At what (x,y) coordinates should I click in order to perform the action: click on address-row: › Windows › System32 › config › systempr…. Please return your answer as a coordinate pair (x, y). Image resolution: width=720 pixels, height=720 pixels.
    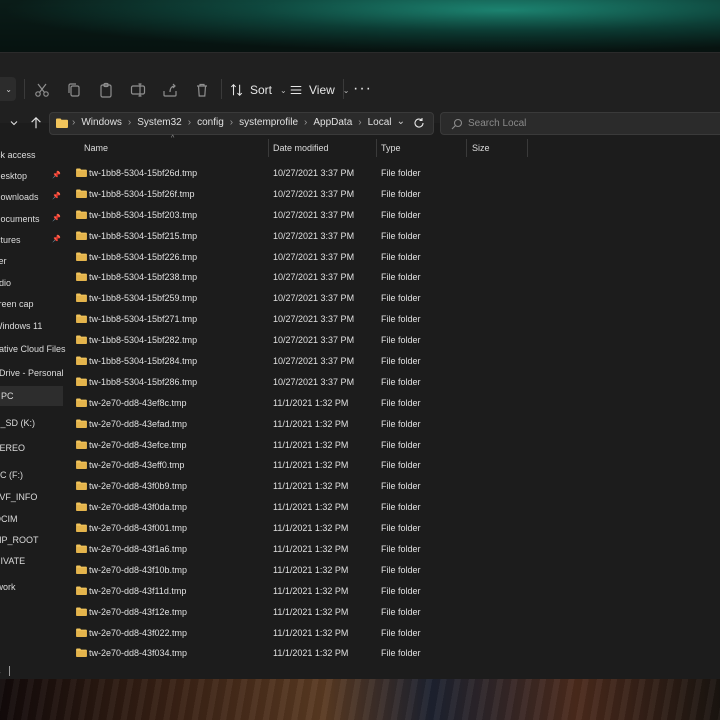
    Looking at the image, I should click on (360, 124).